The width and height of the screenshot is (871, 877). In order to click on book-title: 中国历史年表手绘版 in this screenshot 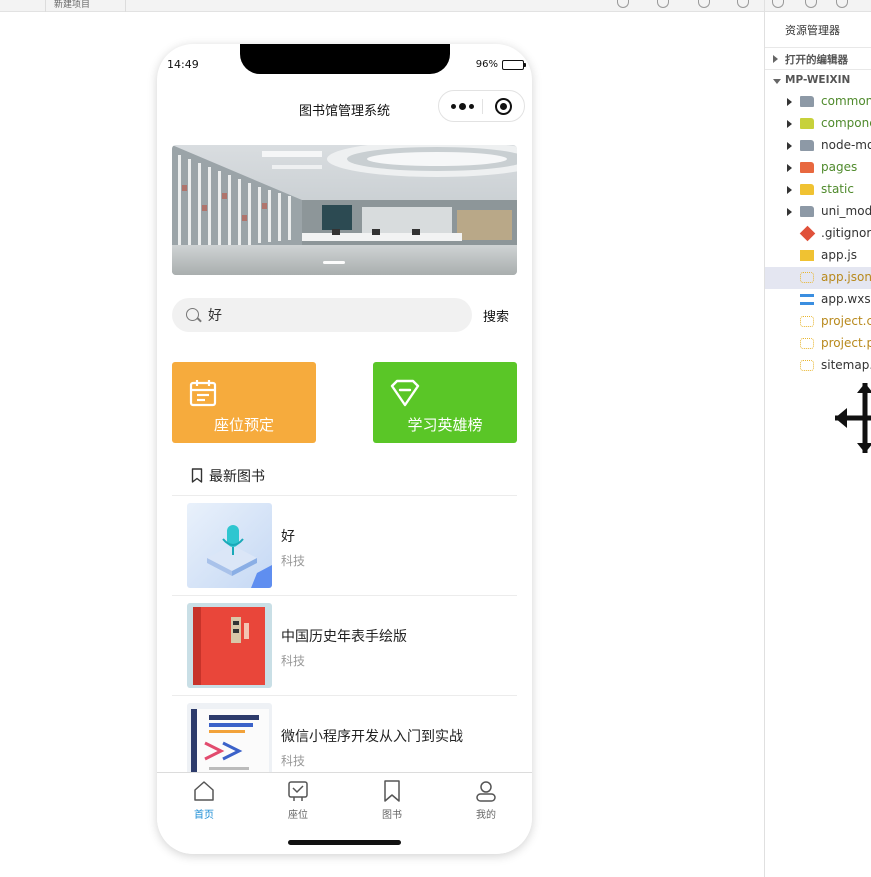, I will do `click(344, 637)`.